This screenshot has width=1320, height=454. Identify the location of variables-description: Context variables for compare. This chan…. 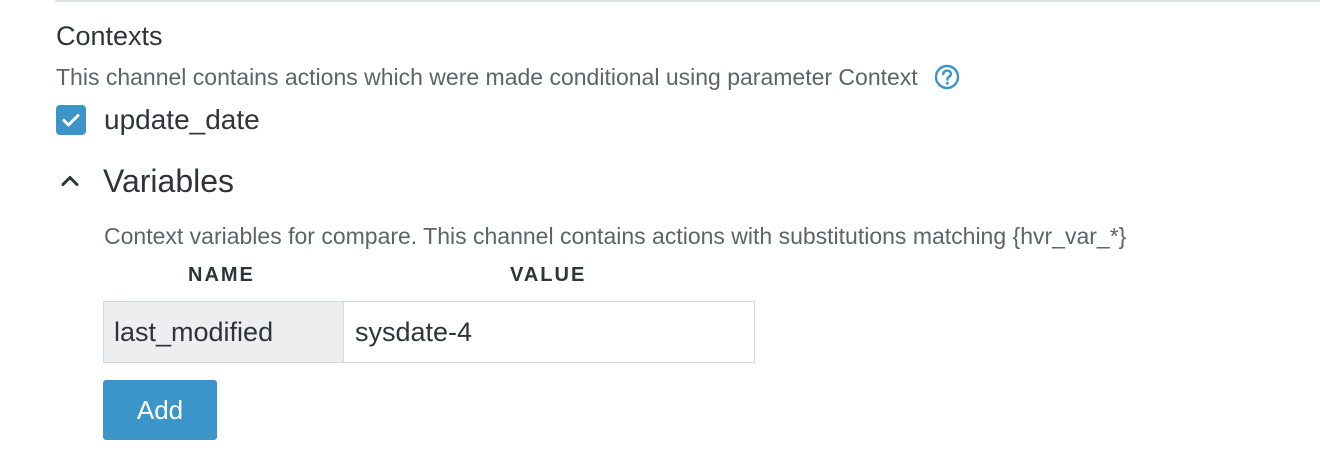
(615, 236).